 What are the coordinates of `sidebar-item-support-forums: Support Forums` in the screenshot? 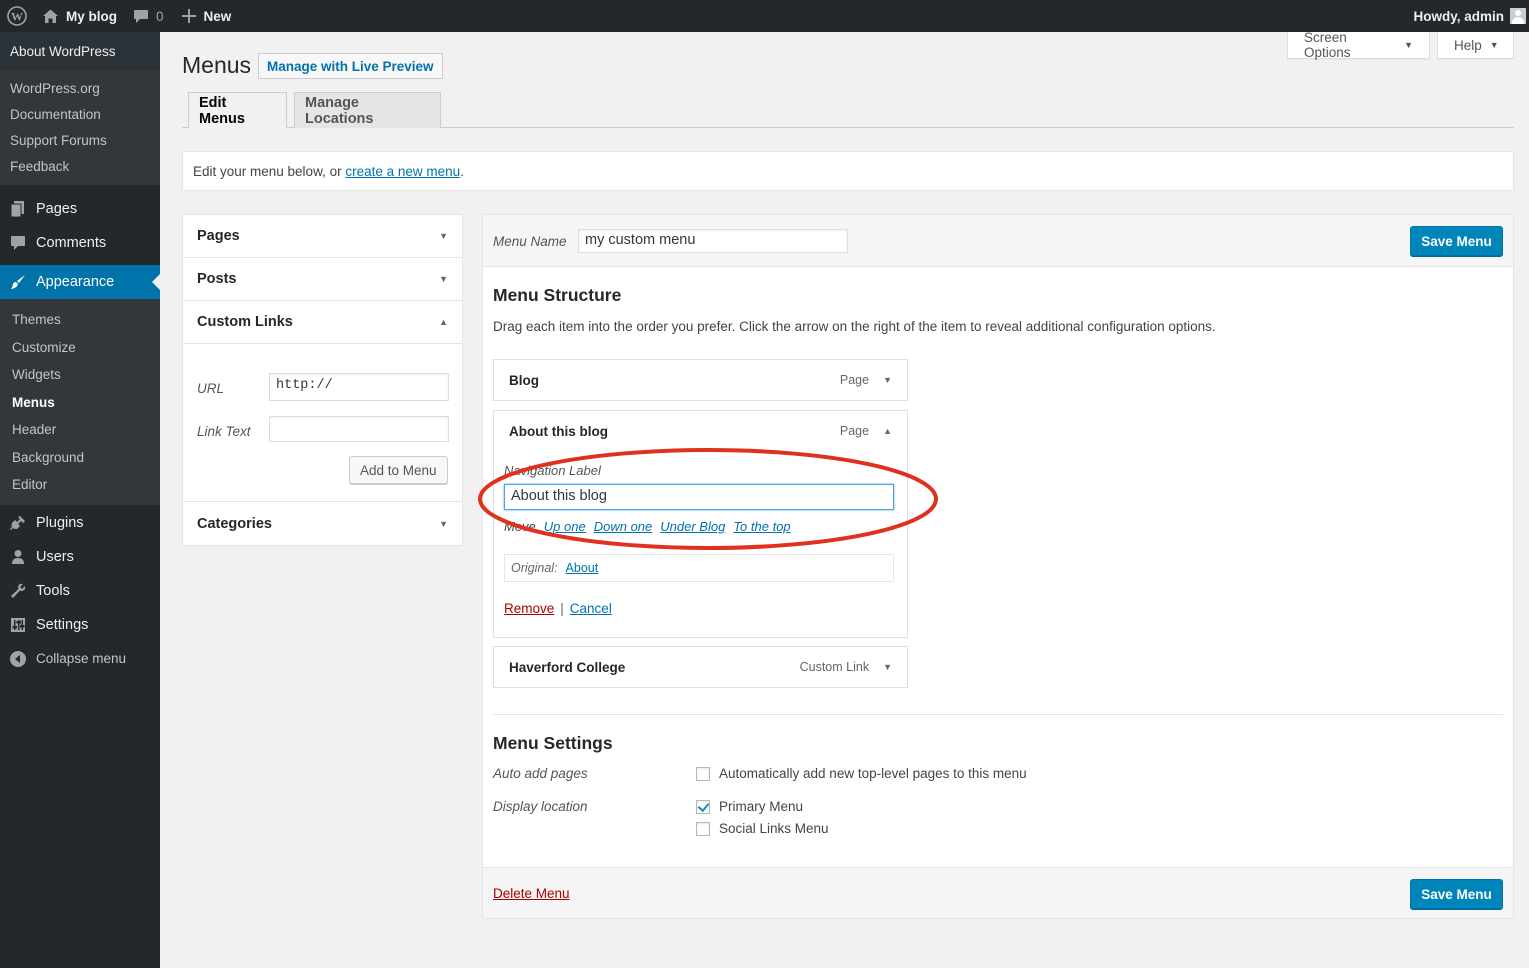 It's located at (80, 140).